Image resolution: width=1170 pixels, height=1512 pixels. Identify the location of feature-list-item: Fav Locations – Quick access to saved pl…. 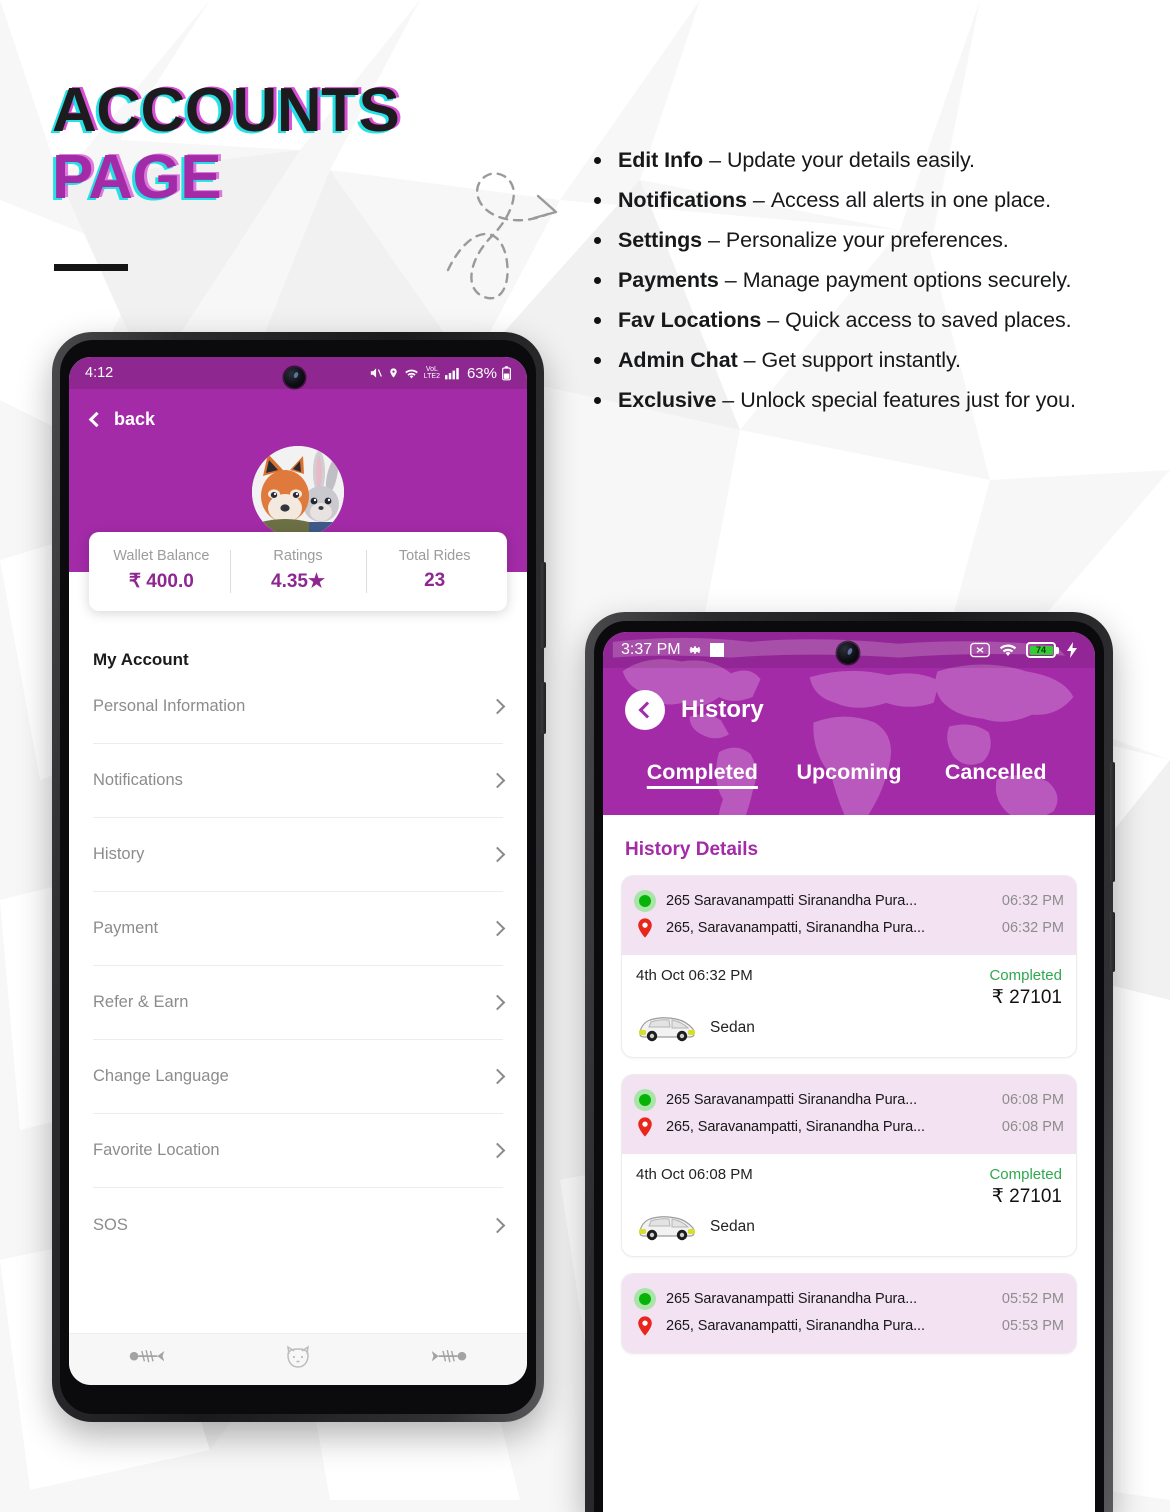
(868, 320).